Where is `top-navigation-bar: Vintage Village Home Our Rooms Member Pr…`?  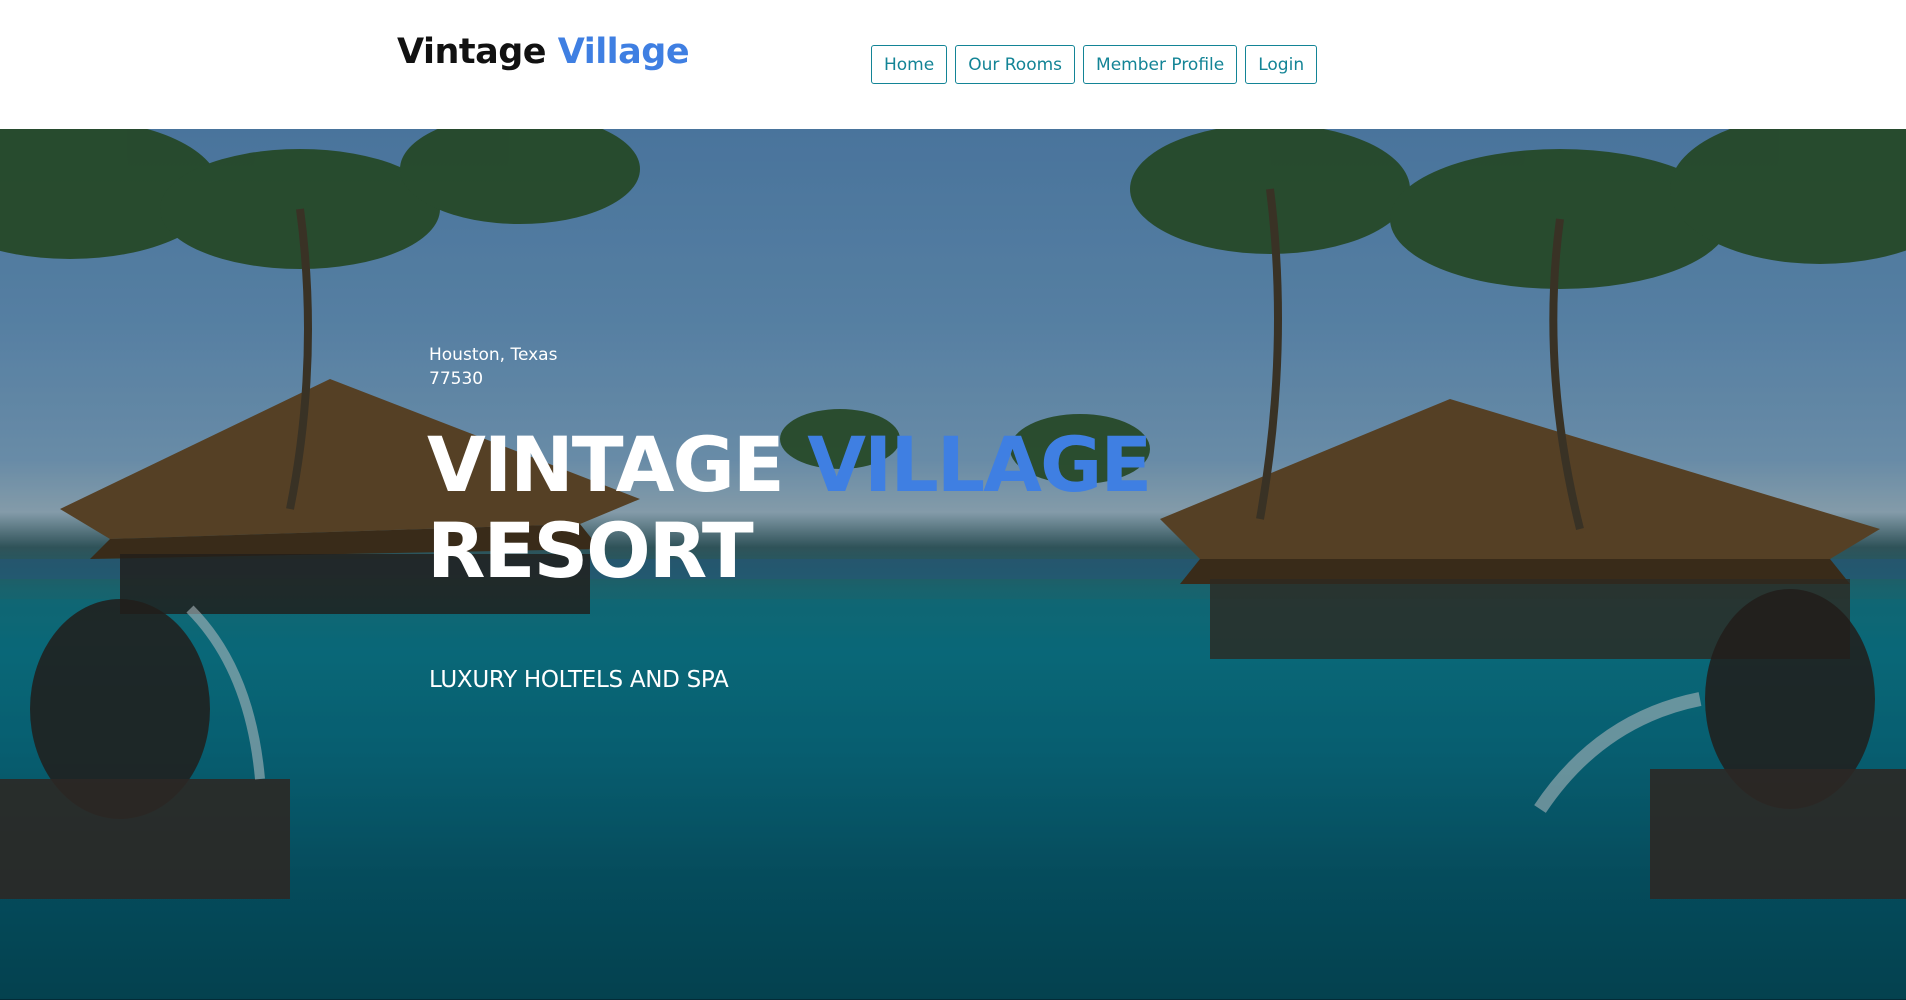
top-navigation-bar: Vintage Village Home Our Rooms Member Pr… is located at coordinates (953, 64).